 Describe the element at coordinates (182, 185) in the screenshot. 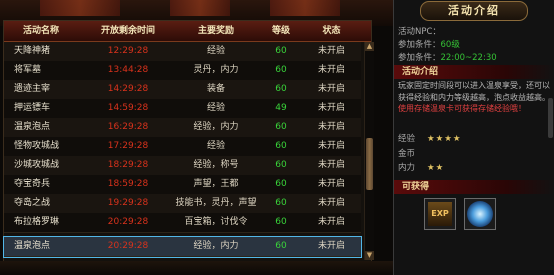

I see `table-row: 夺宝奇兵 18:59:28 声望，王都 60 未开启` at that location.